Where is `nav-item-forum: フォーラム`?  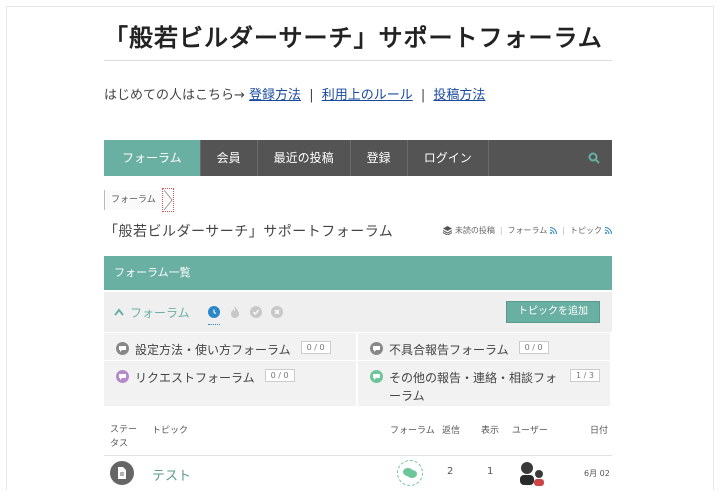 nav-item-forum: フォーラム is located at coordinates (152, 158).